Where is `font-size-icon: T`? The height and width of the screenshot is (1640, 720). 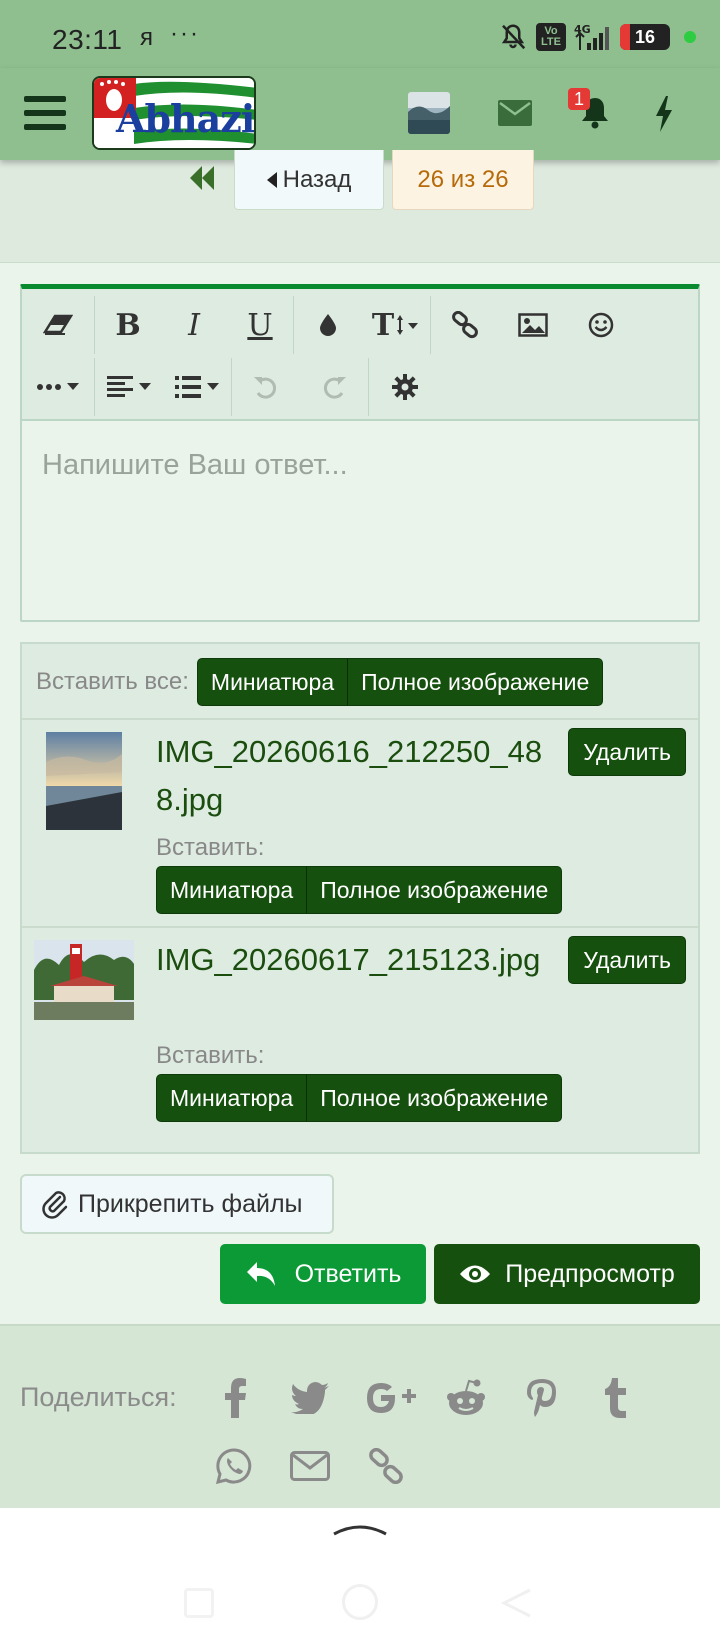
font-size-icon: T is located at coordinates (383, 325).